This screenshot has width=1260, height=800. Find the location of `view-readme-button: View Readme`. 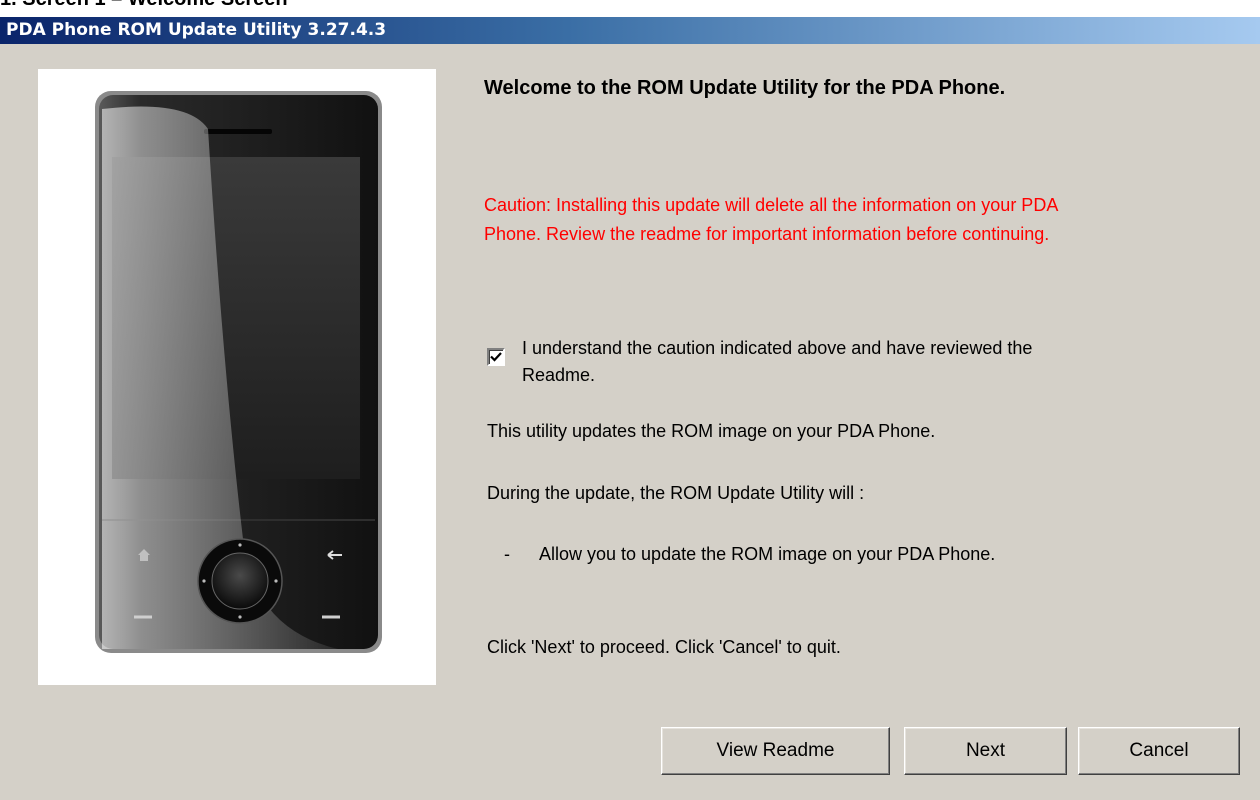

view-readme-button: View Readme is located at coordinates (775, 751).